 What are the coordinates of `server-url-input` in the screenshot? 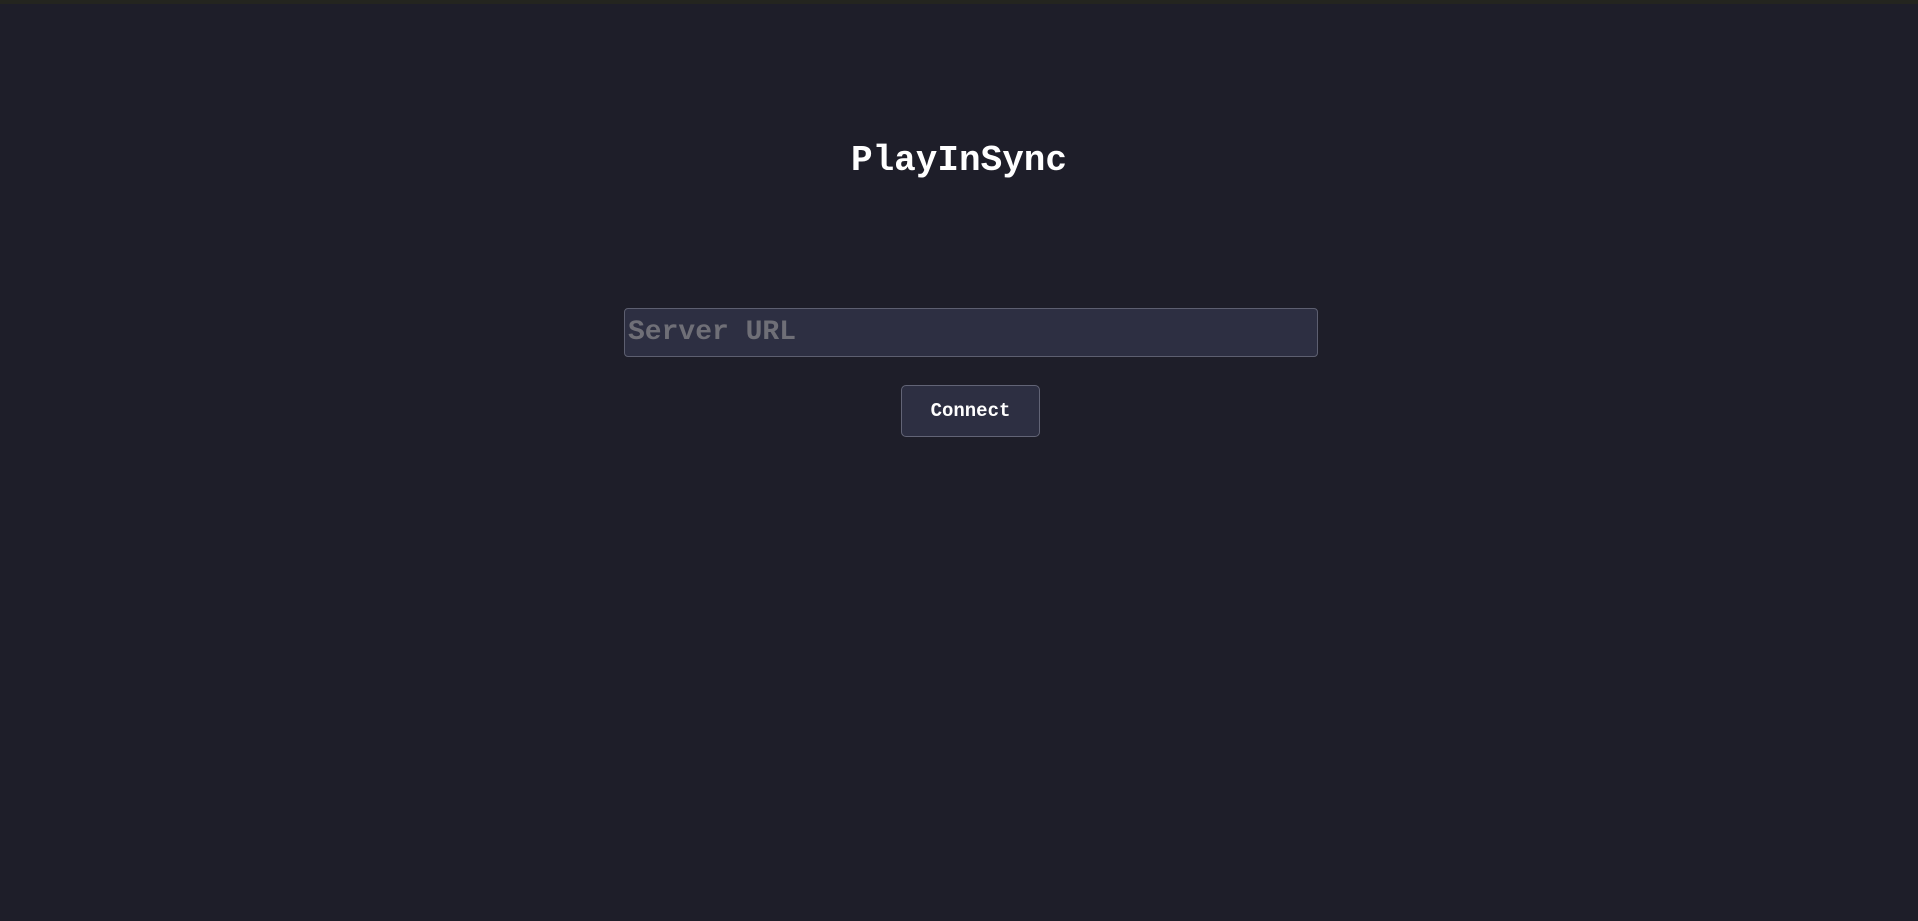 It's located at (971, 332).